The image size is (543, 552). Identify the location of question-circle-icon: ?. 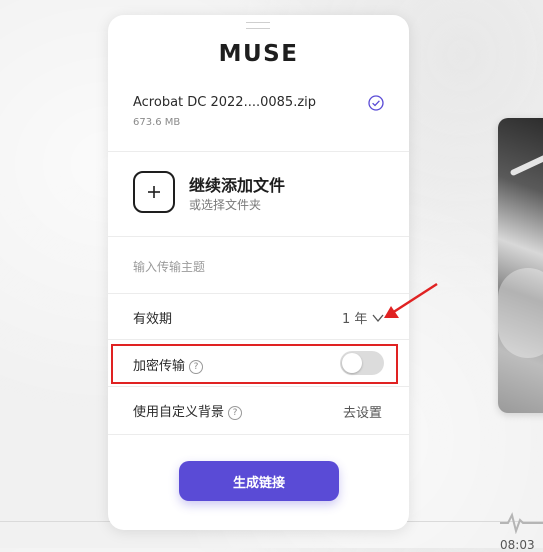
(235, 413).